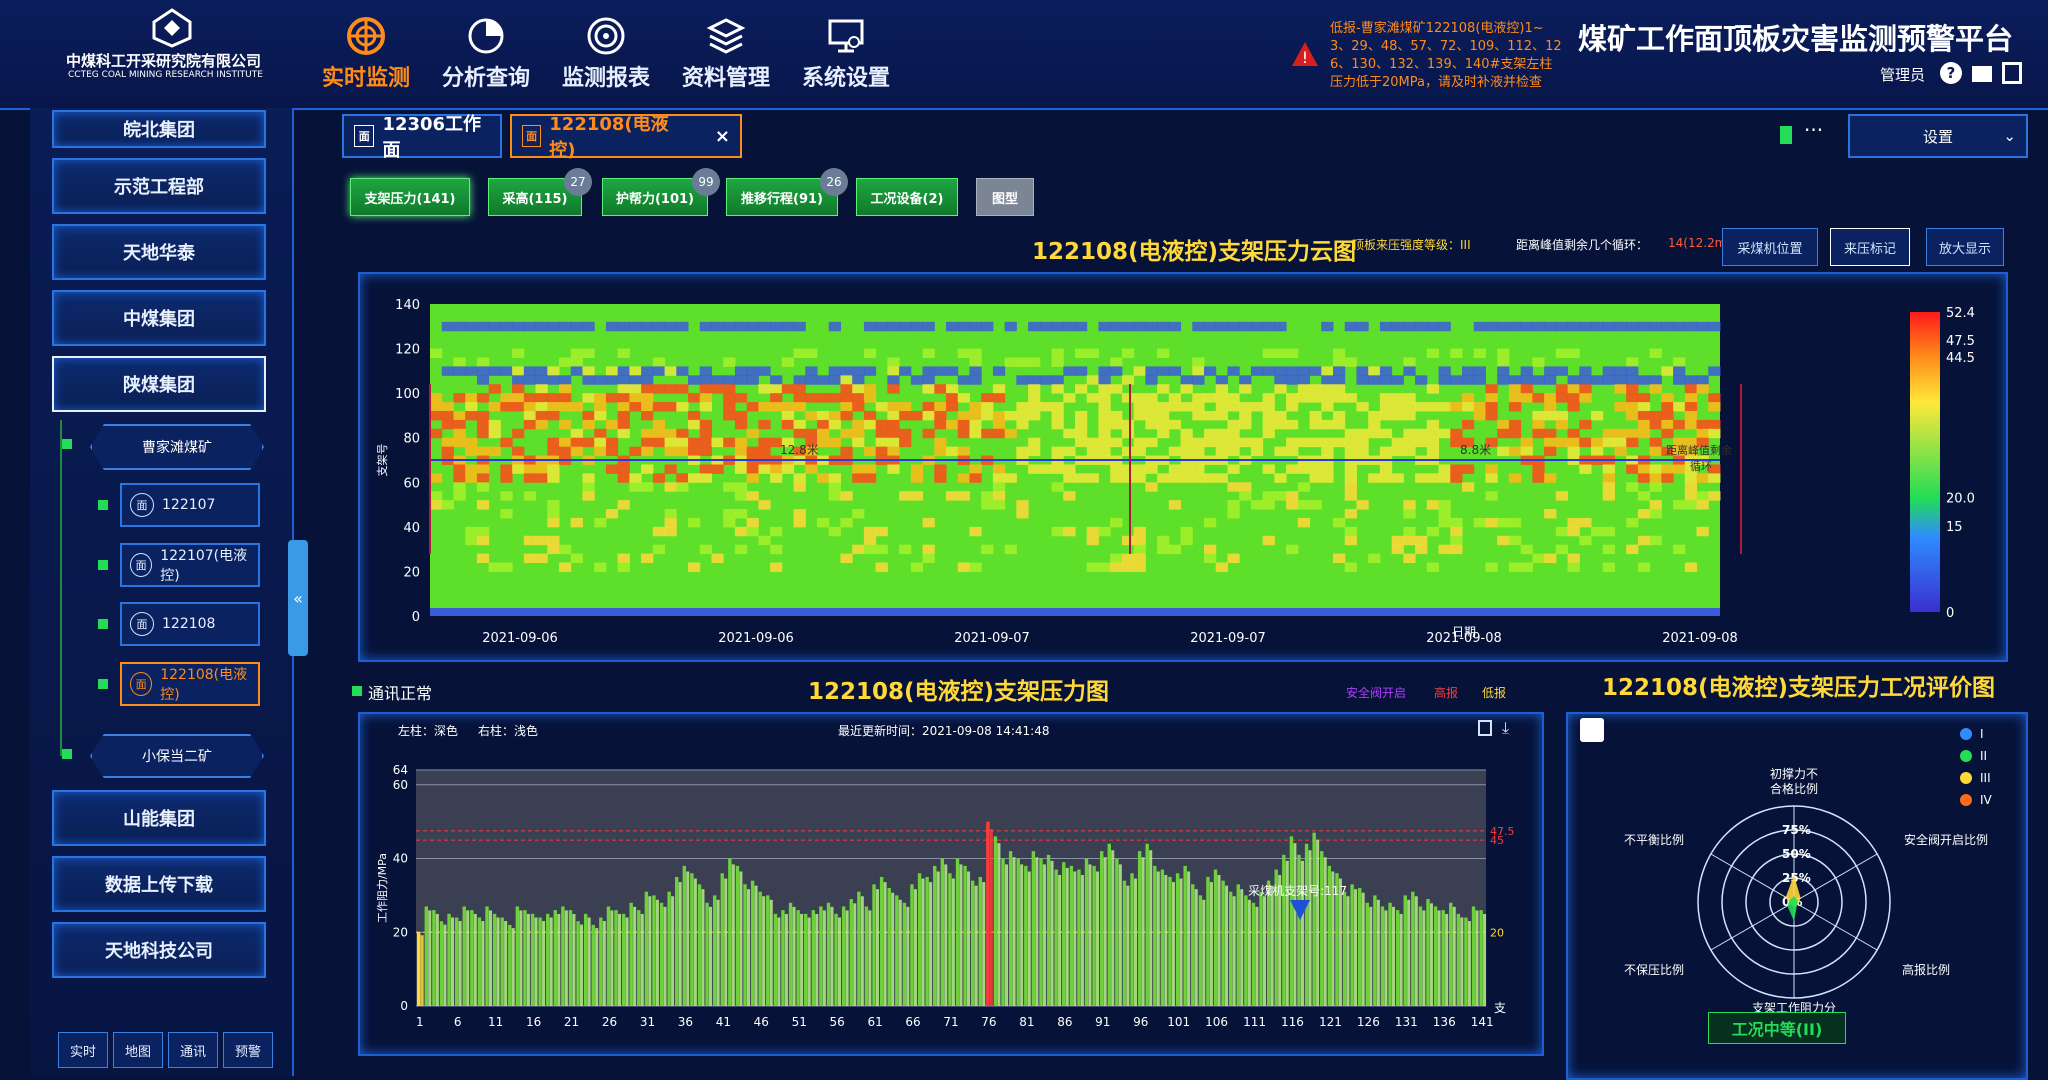 This screenshot has width=2048, height=1080. What do you see at coordinates (846, 55) in the screenshot?
I see `nav-system-settings: 系统设置` at bounding box center [846, 55].